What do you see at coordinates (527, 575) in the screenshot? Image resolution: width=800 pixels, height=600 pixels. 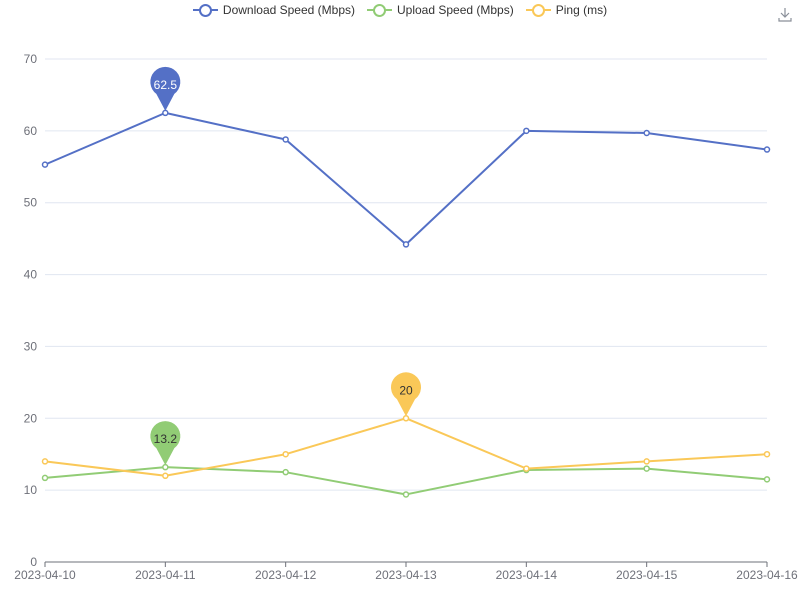 I see `x-tick-label: 2023-04-14` at bounding box center [527, 575].